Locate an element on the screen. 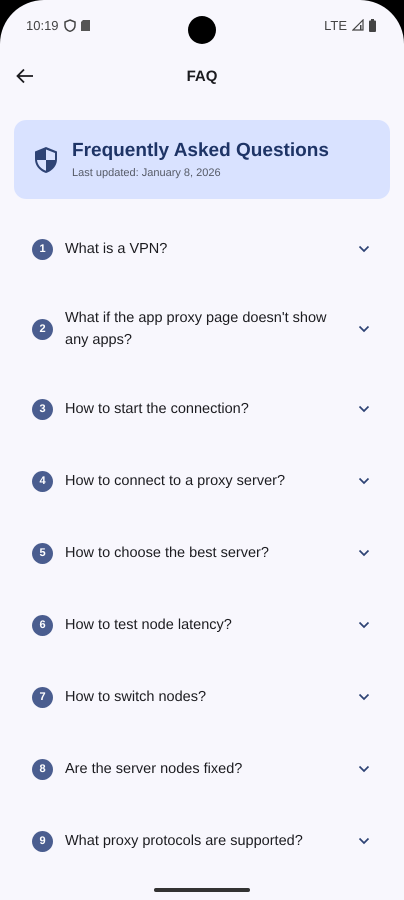 This screenshot has width=404, height=900. number-badge: 7 is located at coordinates (42, 697).